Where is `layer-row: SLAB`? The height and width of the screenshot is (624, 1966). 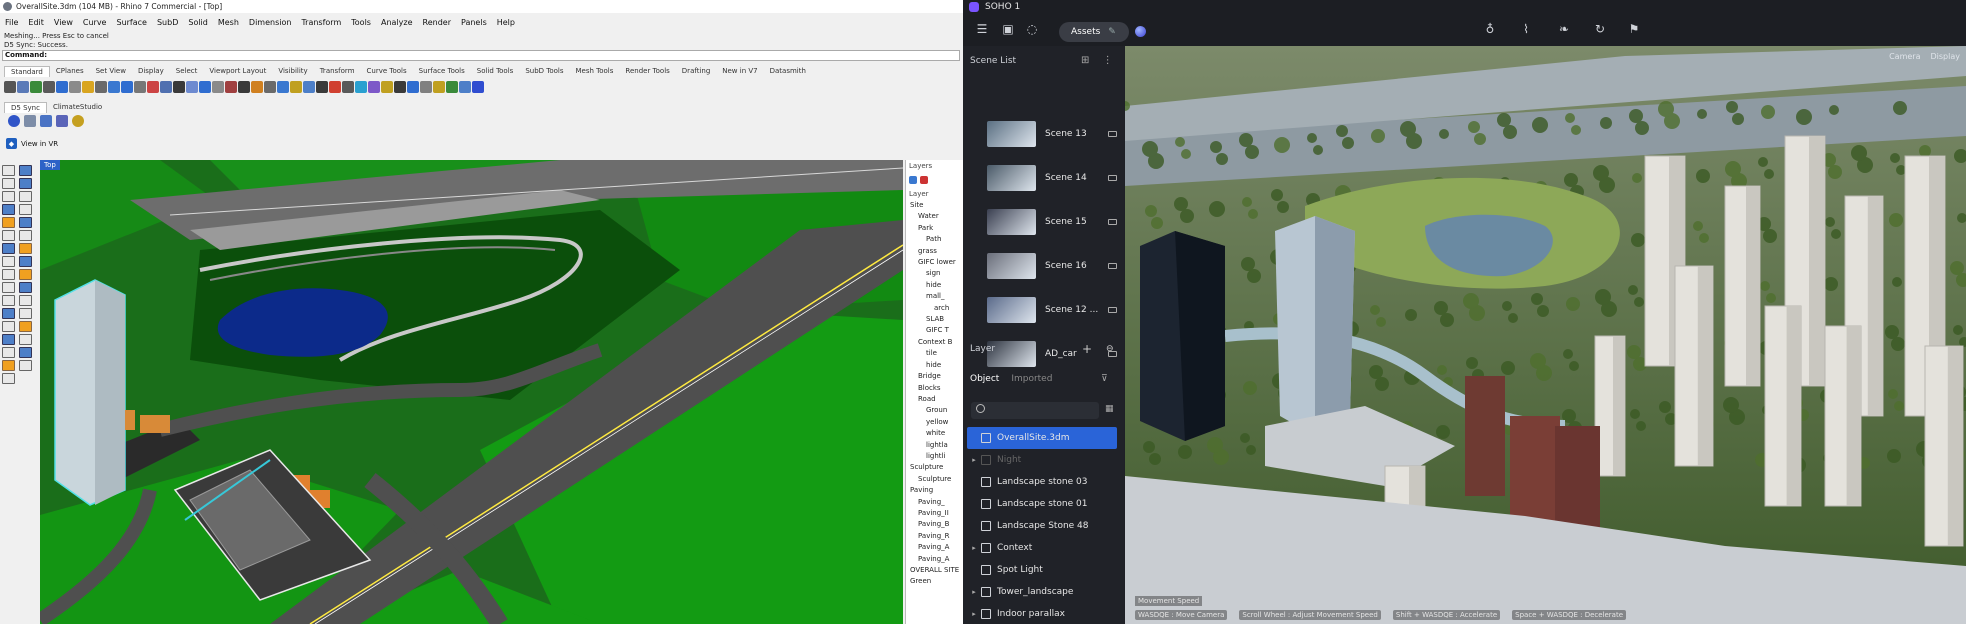 layer-row: SLAB is located at coordinates (934, 319).